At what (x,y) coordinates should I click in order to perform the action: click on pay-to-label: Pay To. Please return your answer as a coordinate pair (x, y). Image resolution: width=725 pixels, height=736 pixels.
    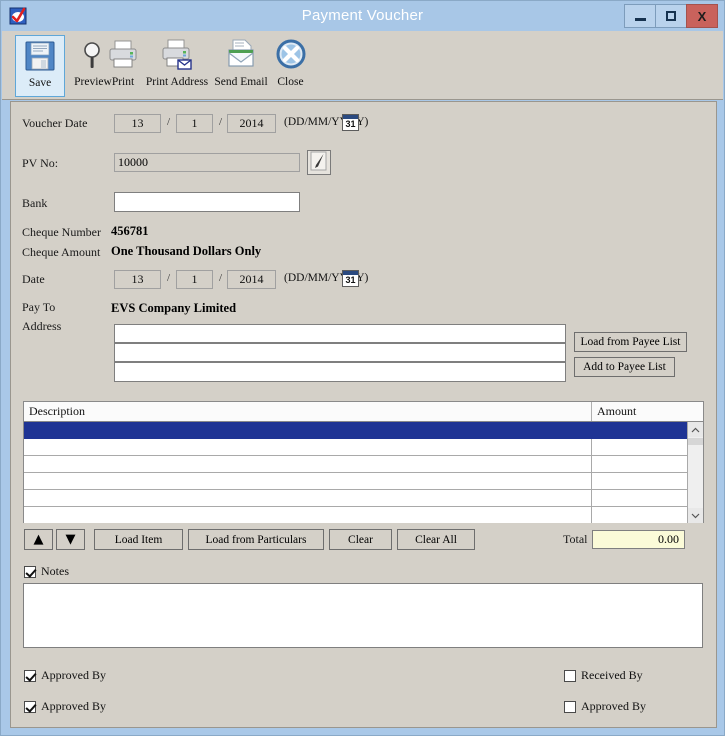
    Looking at the image, I should click on (39, 307).